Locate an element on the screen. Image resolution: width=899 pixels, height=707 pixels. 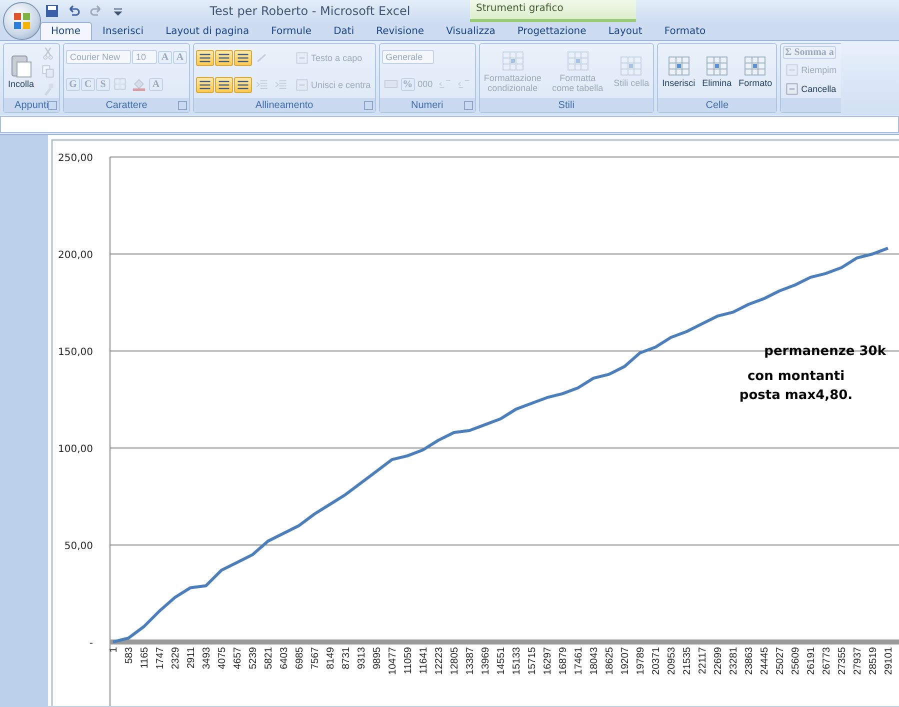
ribbon-tab: Revisione is located at coordinates (400, 31).